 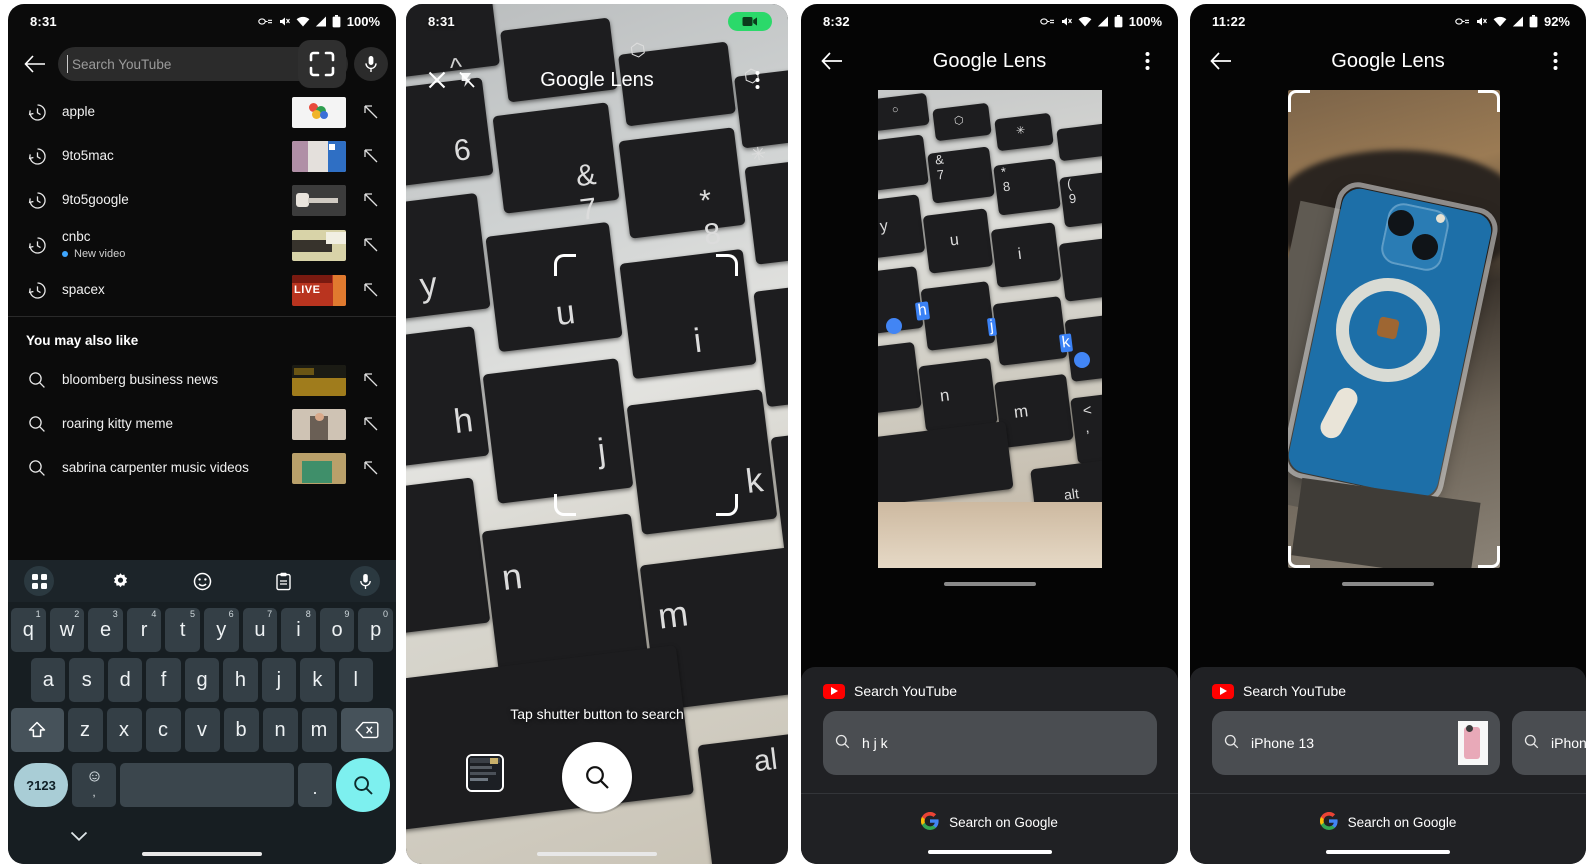 I want to click on chip-card: h j k, so click(x=990, y=743).